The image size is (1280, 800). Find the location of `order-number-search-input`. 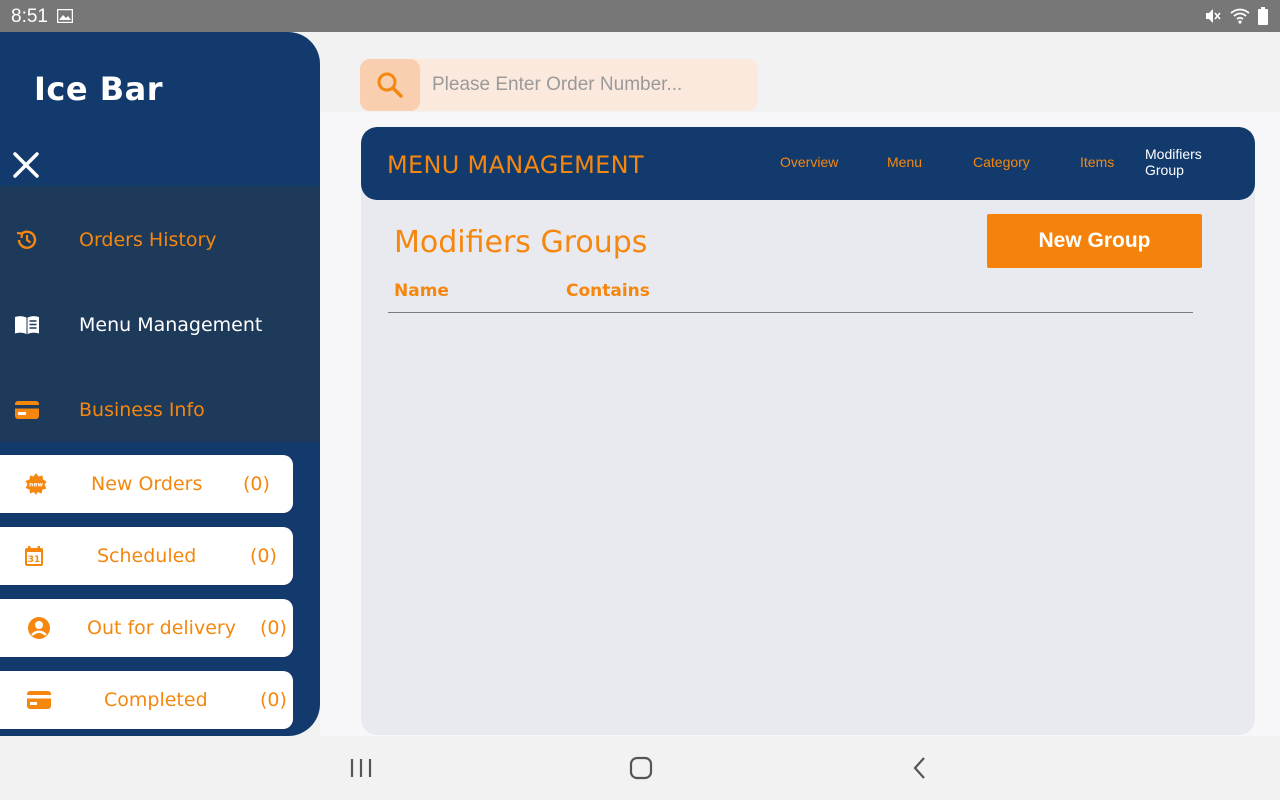

order-number-search-input is located at coordinates (592, 85).